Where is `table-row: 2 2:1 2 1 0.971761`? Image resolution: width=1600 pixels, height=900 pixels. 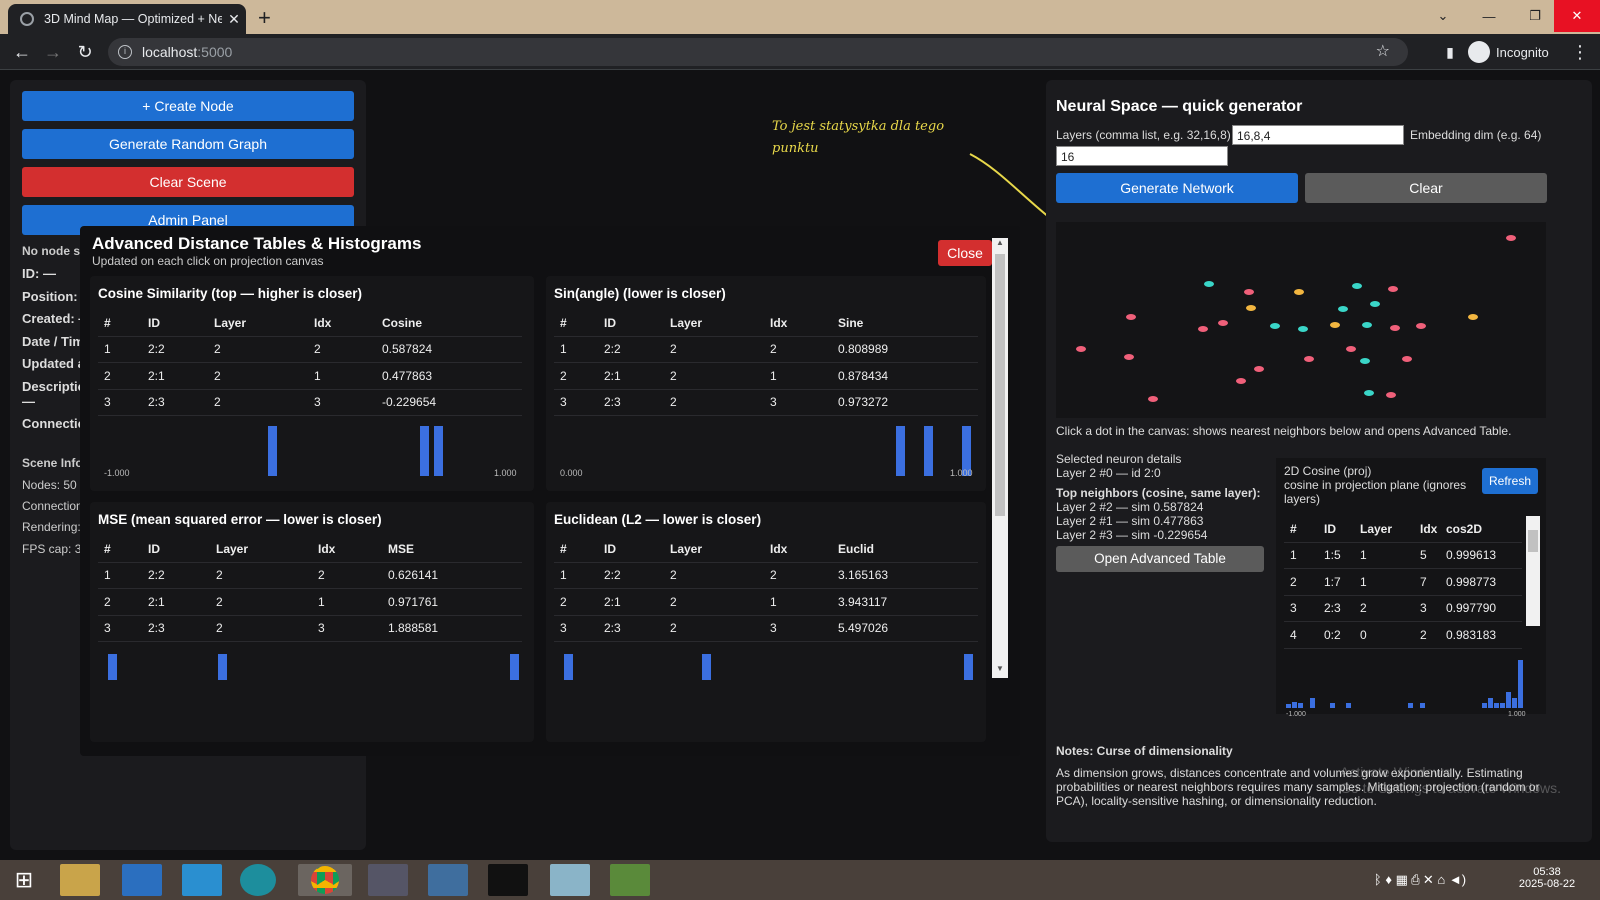
table-row: 2 2:1 2 1 0.971761 is located at coordinates (310, 602).